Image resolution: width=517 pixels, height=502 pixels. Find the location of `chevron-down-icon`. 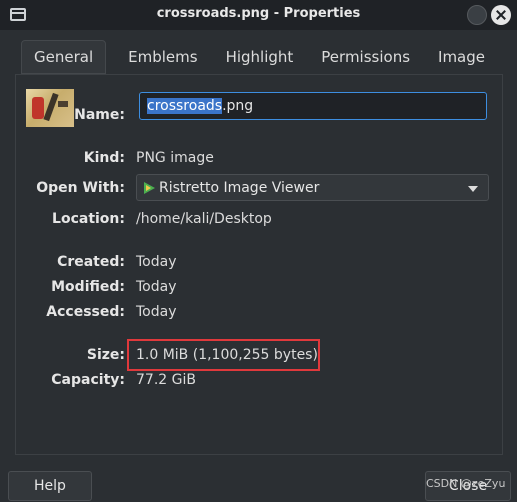

chevron-down-icon is located at coordinates (473, 189).